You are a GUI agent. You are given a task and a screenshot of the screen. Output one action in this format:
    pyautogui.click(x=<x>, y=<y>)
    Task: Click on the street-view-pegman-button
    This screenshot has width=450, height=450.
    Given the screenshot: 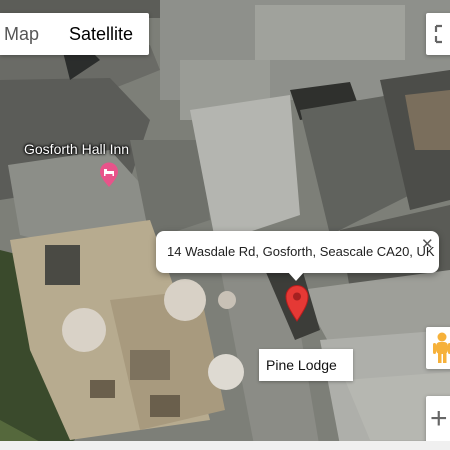 What is the action you would take?
    pyautogui.click(x=438, y=348)
    